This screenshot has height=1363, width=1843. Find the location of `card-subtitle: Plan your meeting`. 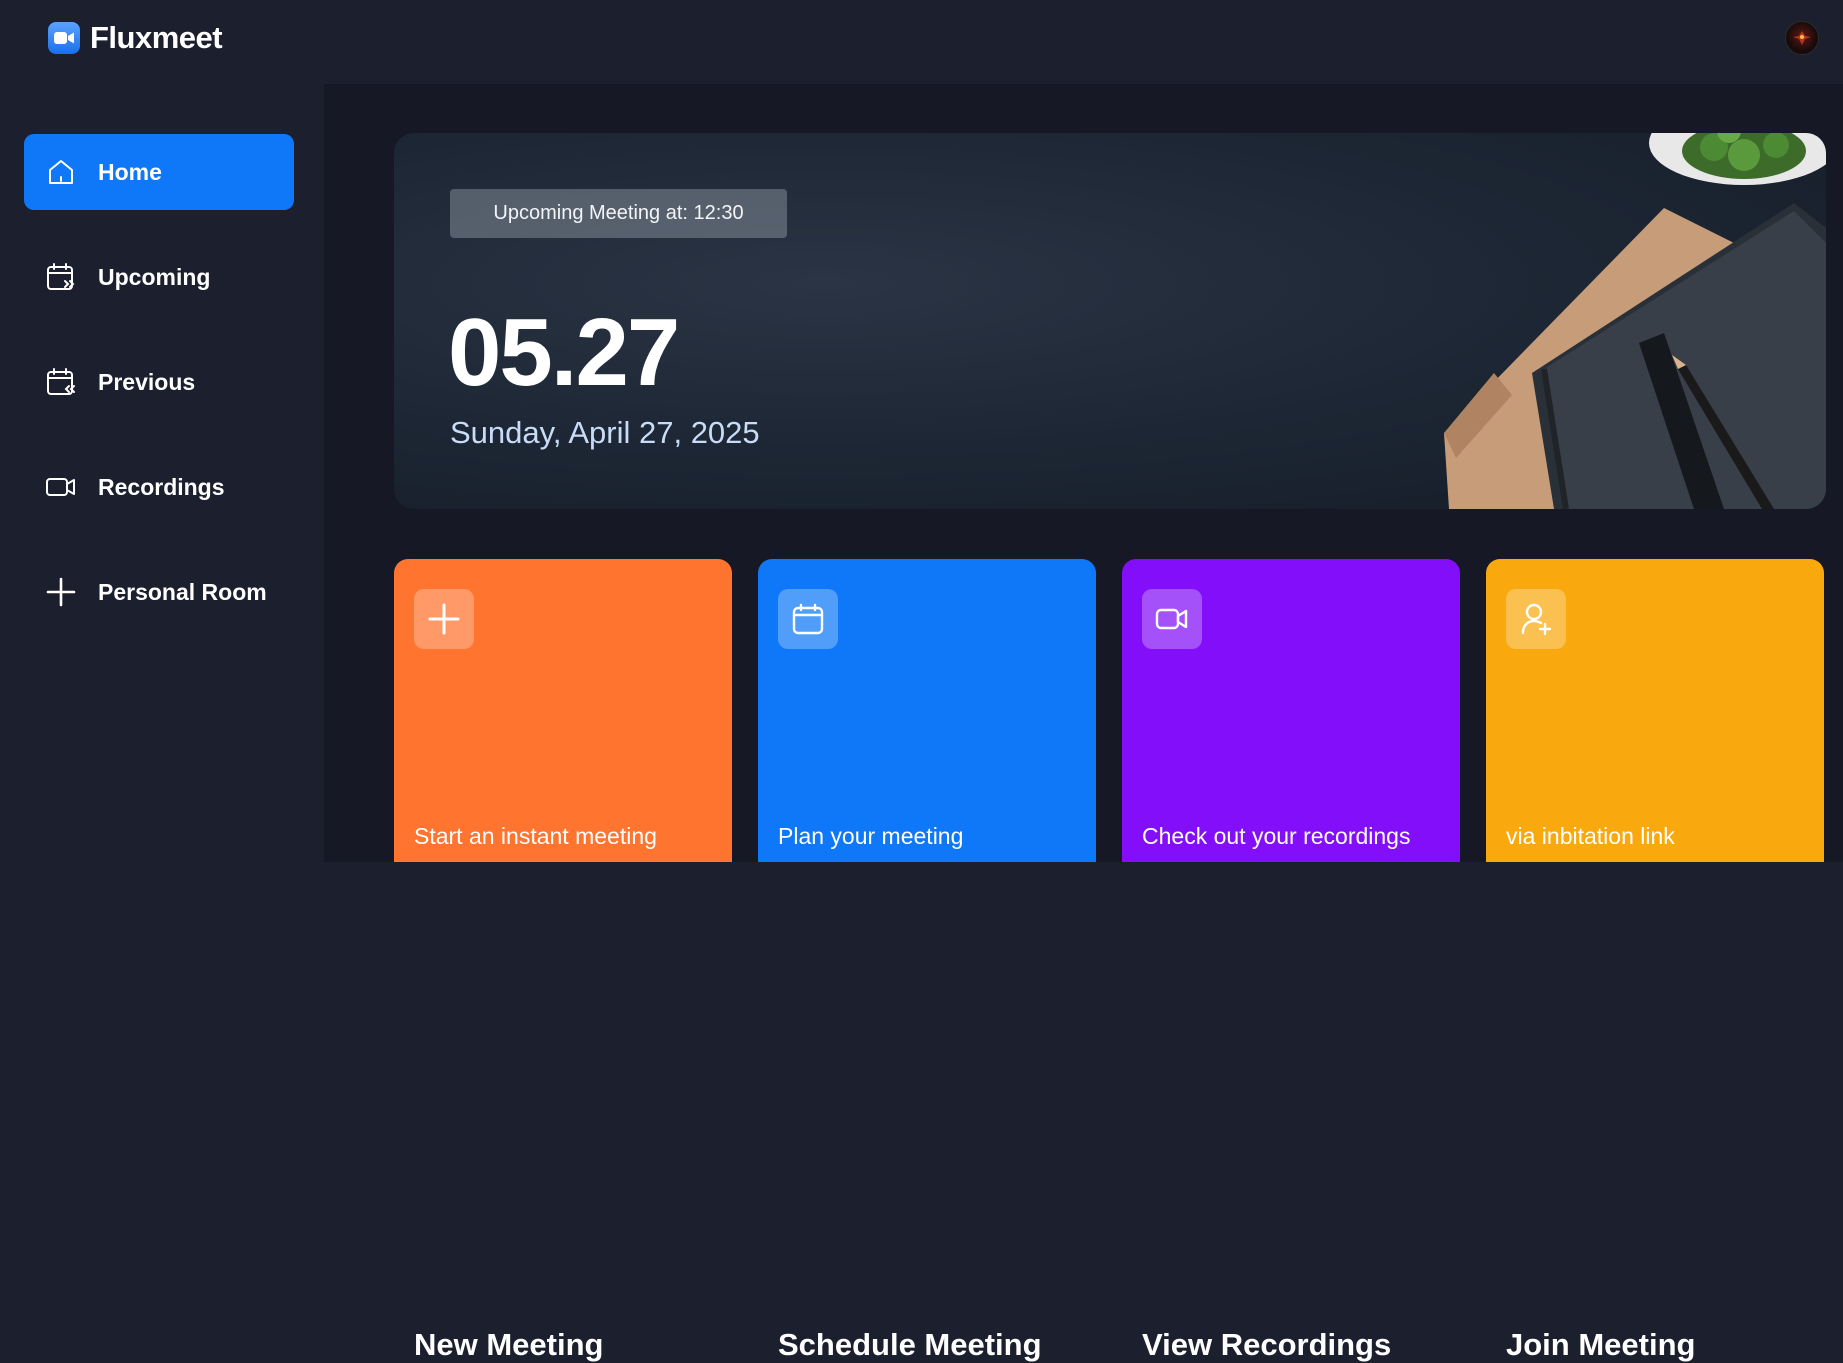

card-subtitle: Plan your meeting is located at coordinates (871, 836).